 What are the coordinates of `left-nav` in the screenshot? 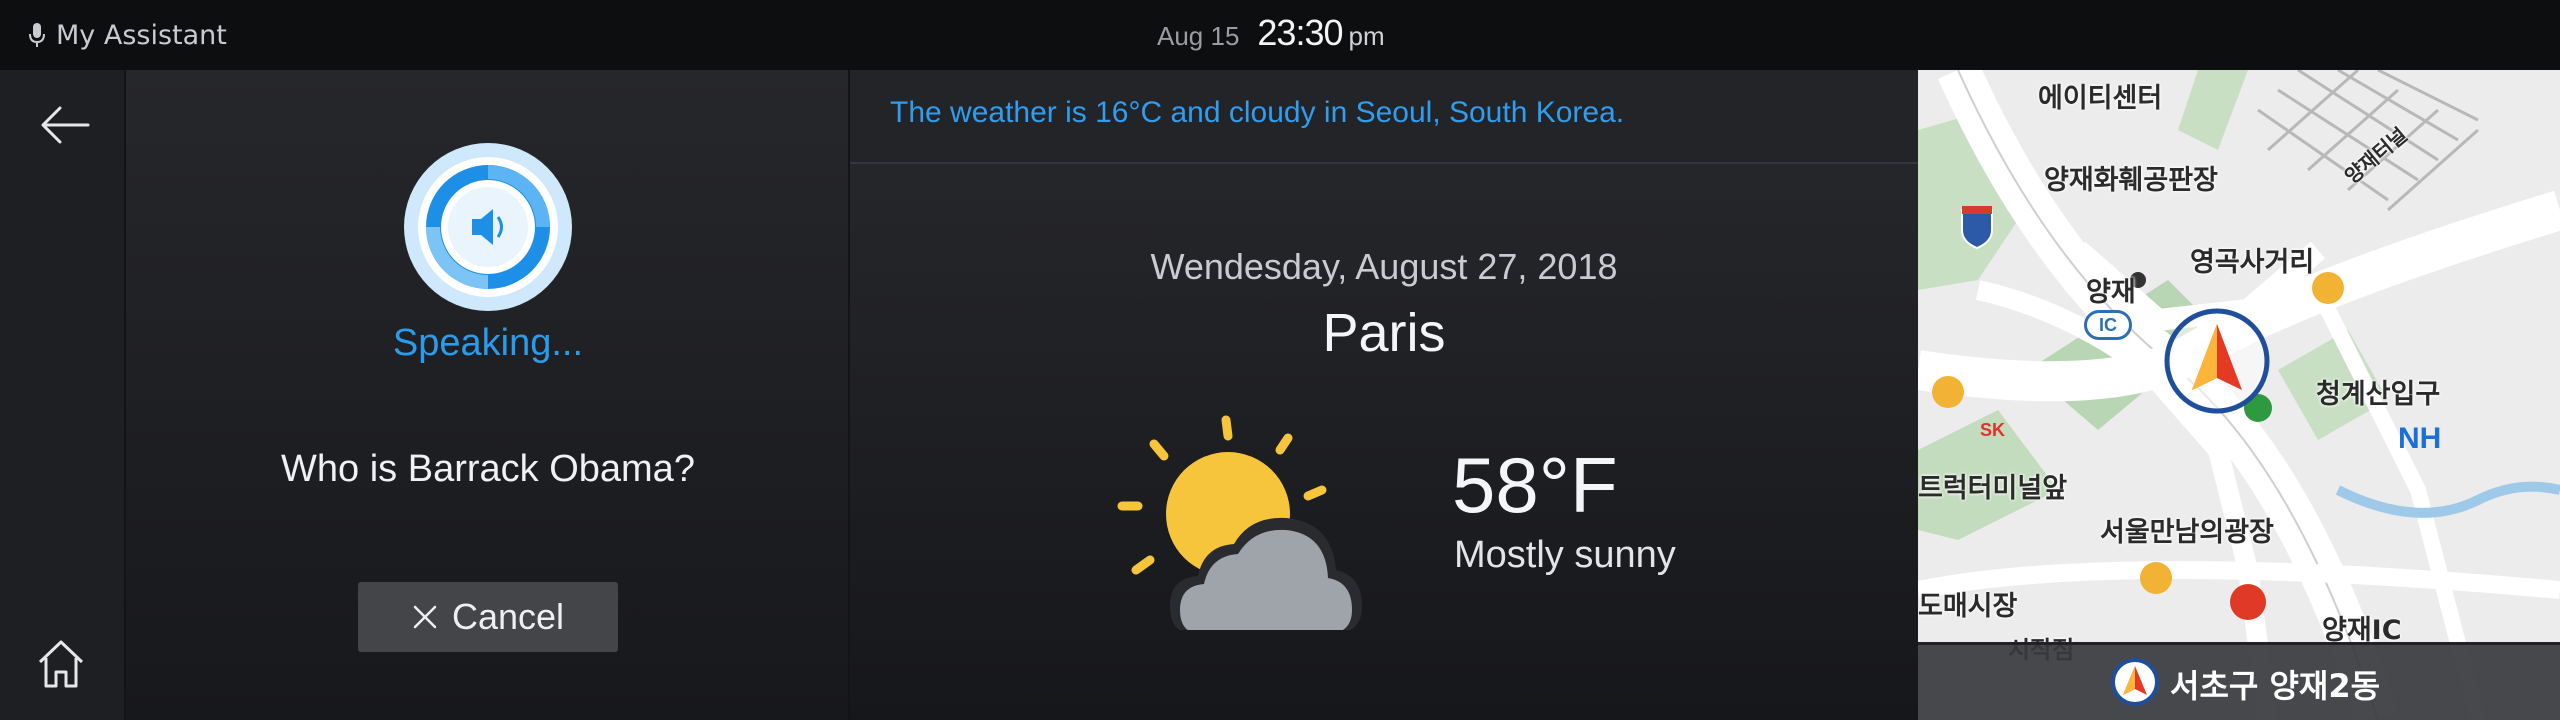 It's located at (63, 395).